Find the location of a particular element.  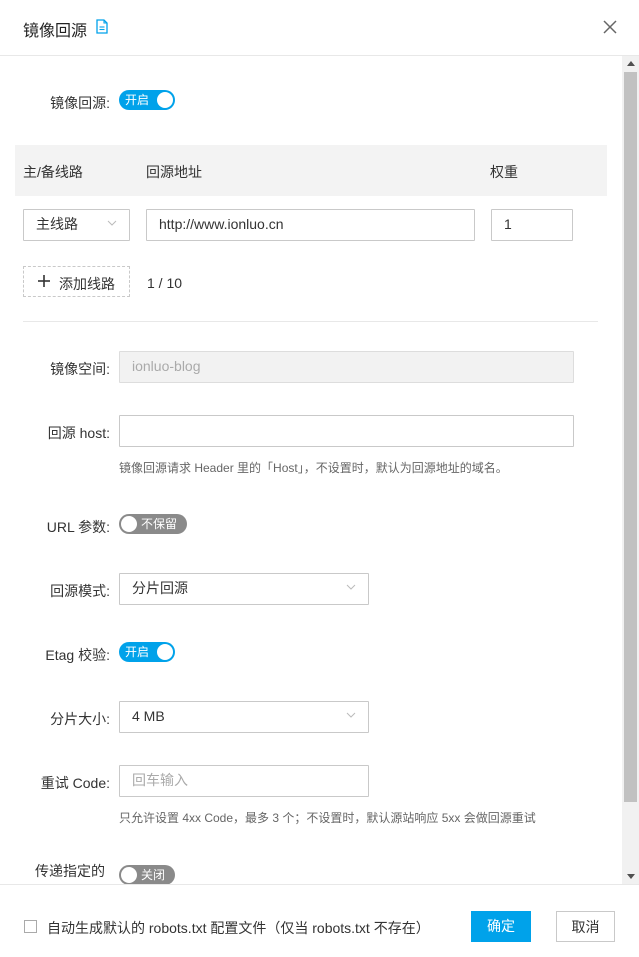

retry-code-input: 回车输入 is located at coordinates (244, 781).